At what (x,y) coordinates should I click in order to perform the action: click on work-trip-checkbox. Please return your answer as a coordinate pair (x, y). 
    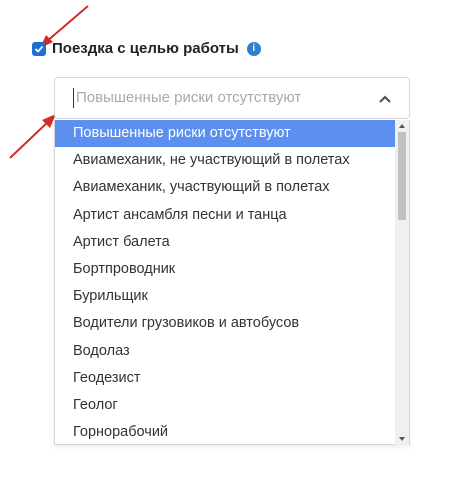
    Looking at the image, I should click on (39, 48).